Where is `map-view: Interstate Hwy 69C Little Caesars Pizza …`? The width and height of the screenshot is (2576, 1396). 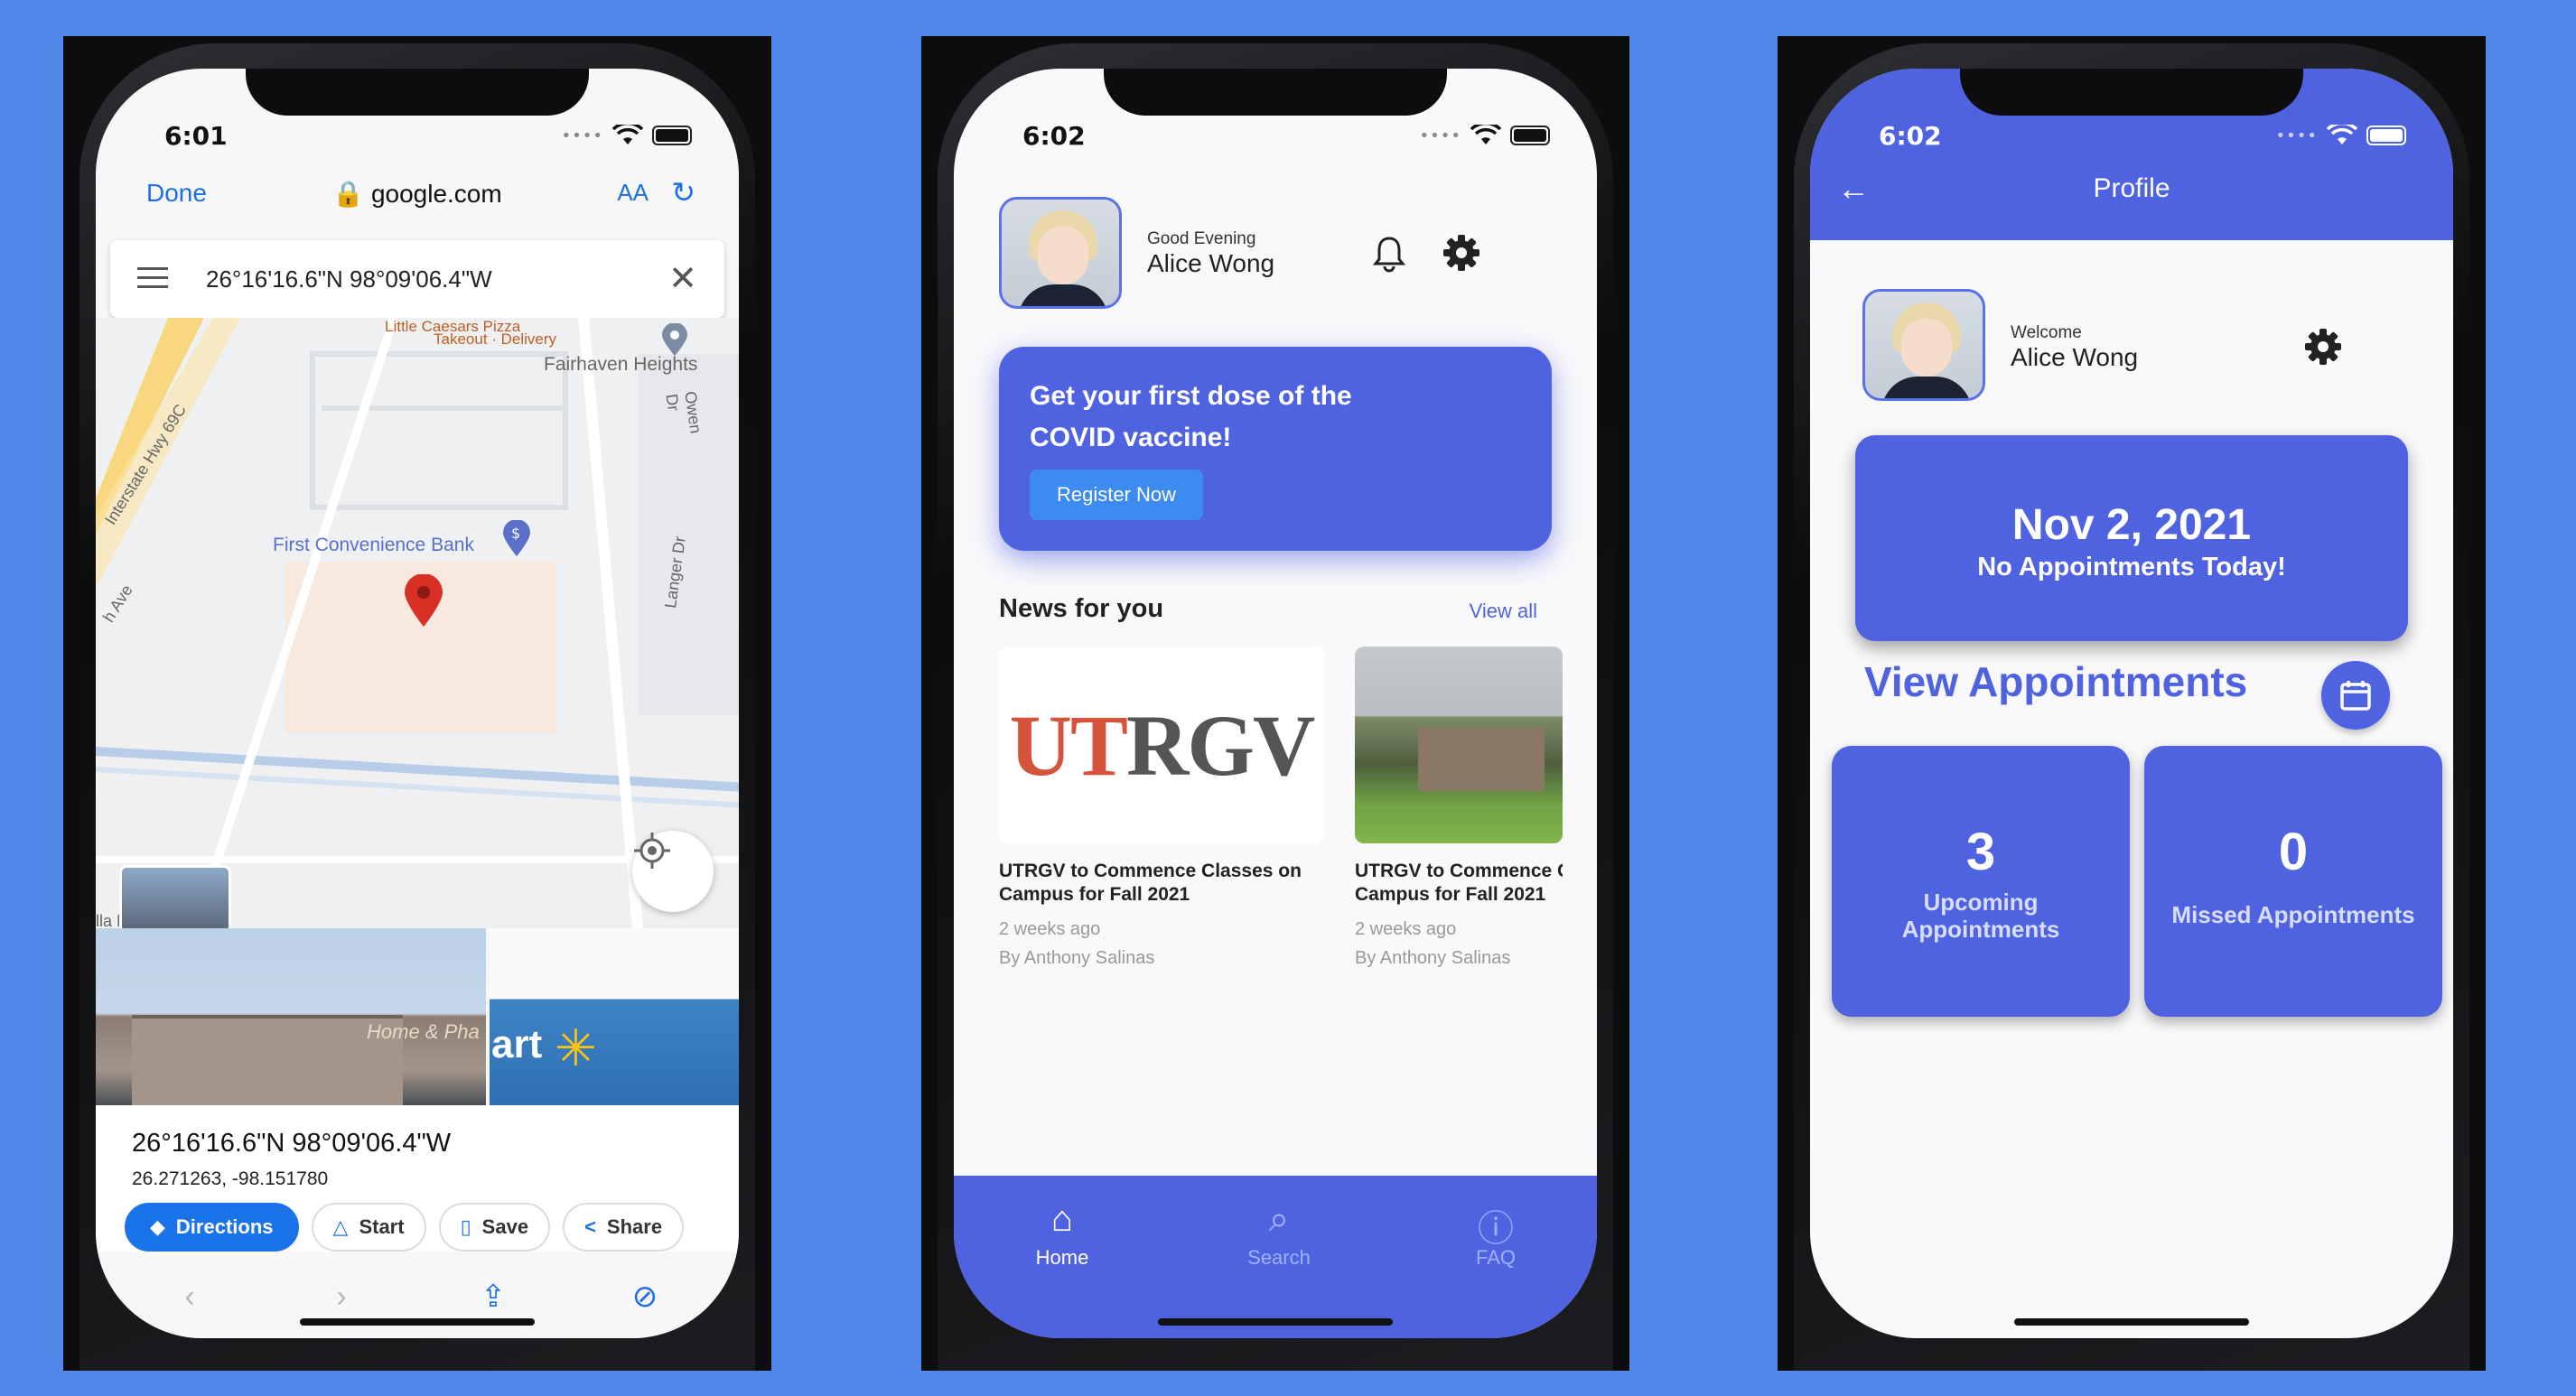 map-view: Interstate Hwy 69C Little Caesars Pizza … is located at coordinates (417, 623).